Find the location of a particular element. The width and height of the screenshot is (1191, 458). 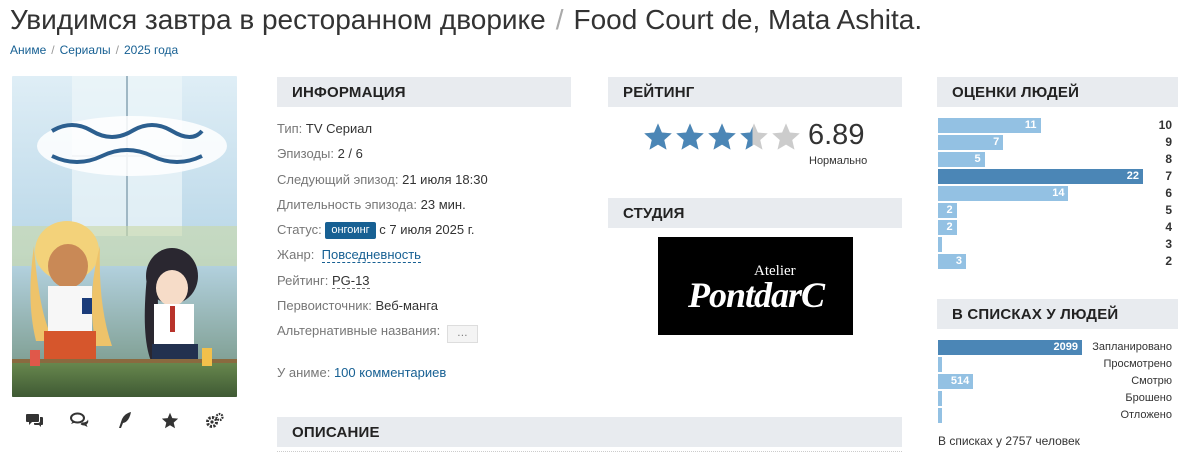

comments-icon is located at coordinates (35, 420).